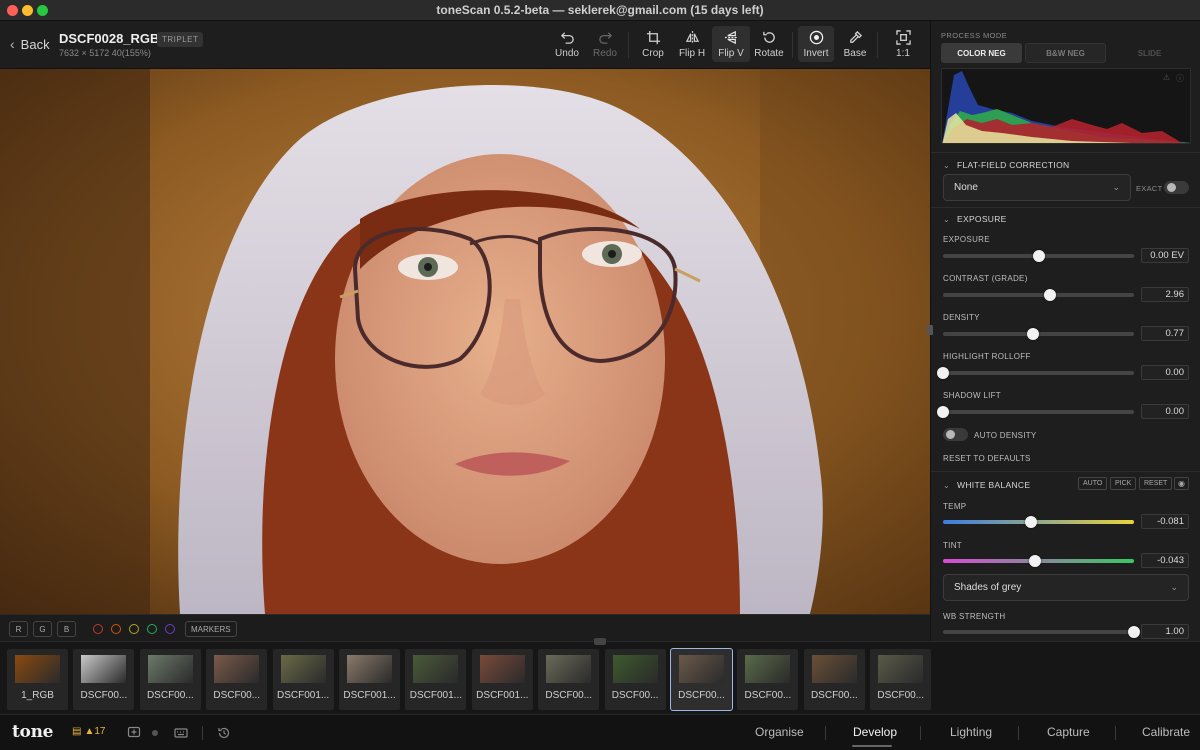  What do you see at coordinates (903, 44) in the screenshot?
I see `one-to-one-button: 1:1` at bounding box center [903, 44].